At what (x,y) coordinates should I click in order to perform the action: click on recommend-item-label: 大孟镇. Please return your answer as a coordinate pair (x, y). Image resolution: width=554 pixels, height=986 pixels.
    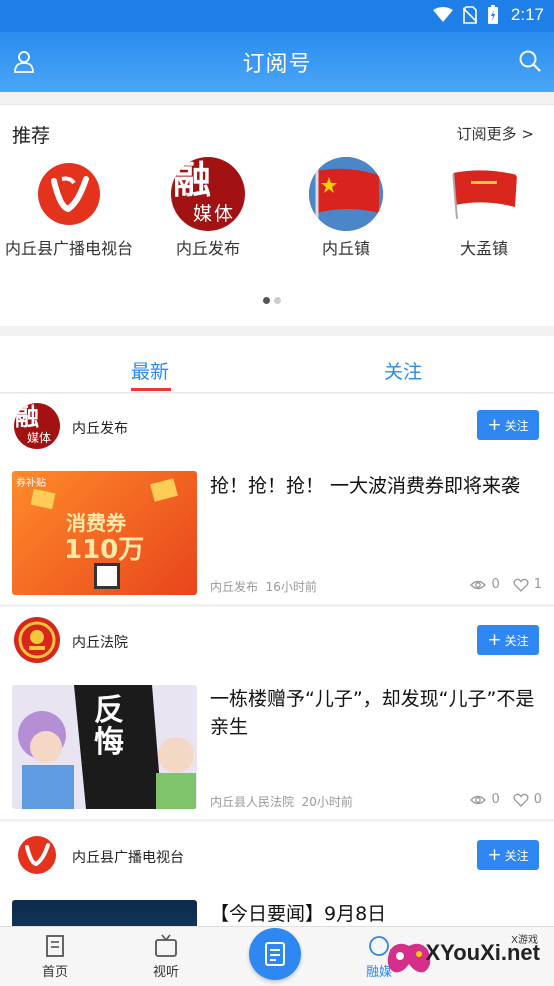
    Looking at the image, I should click on (483, 248).